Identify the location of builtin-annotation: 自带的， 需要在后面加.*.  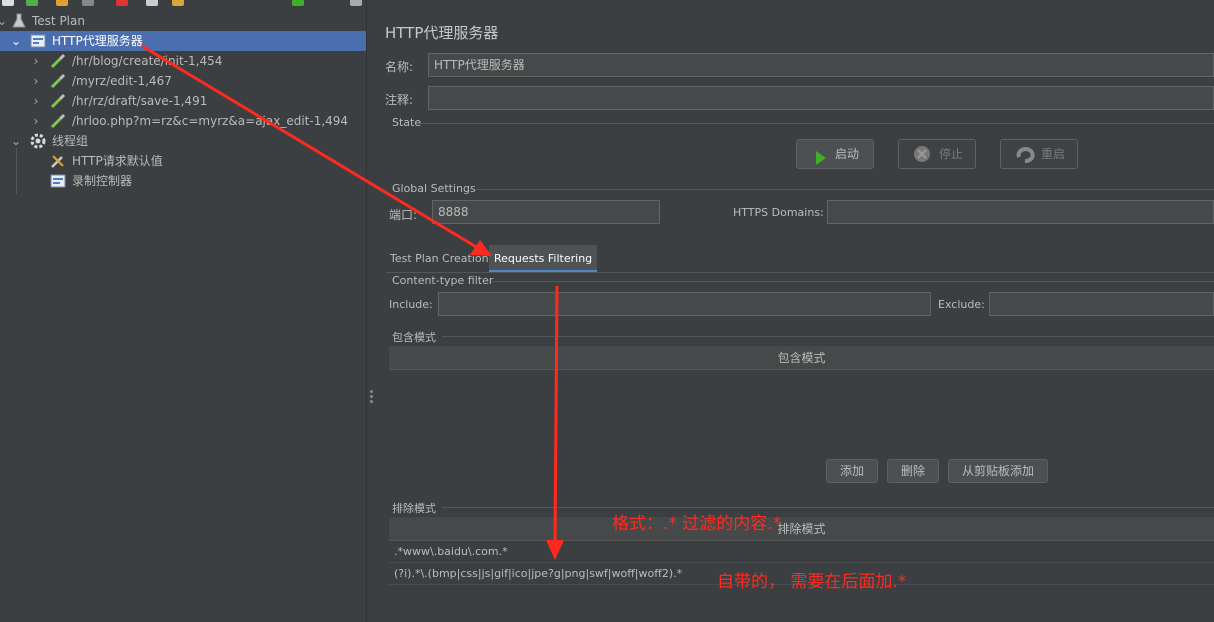
(812, 582).